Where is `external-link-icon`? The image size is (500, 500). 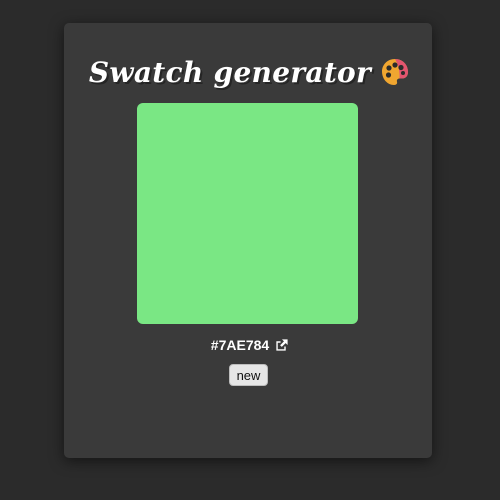 external-link-icon is located at coordinates (281, 345).